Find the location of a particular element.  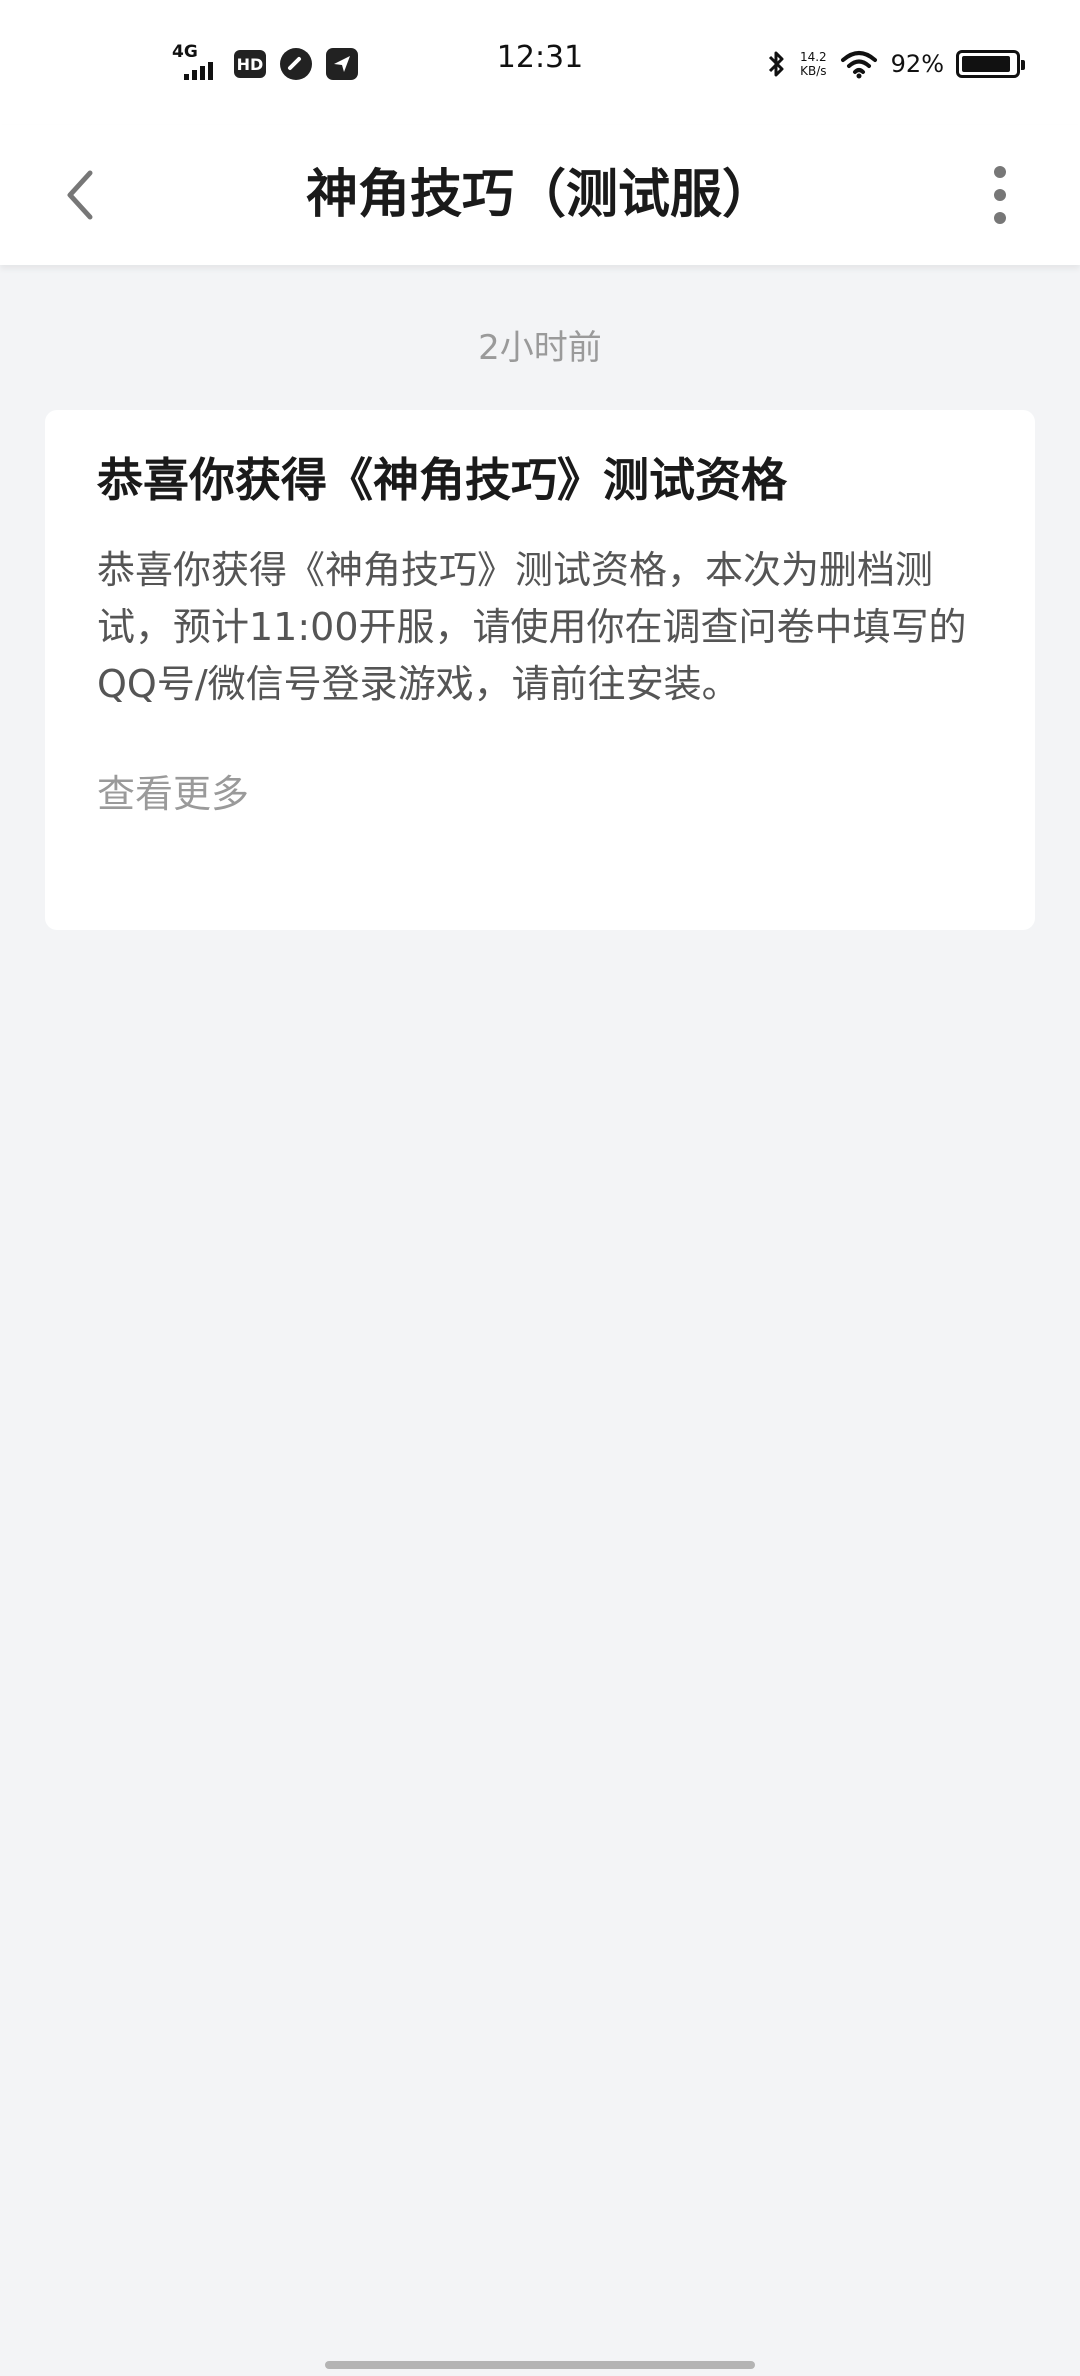

network-speed: 14.2 KB/s is located at coordinates (813, 64).